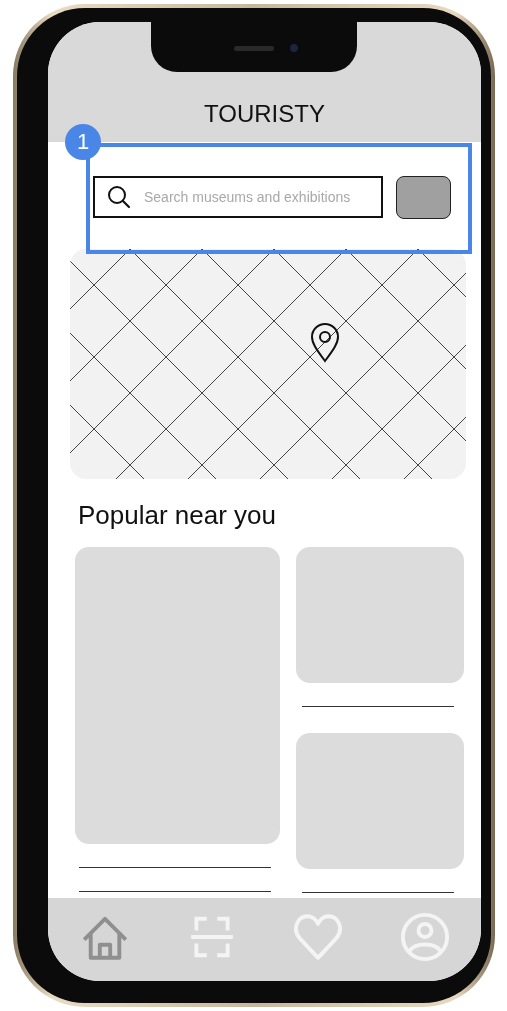 The image size is (507, 1011). I want to click on app-title: TOURISTY, so click(264, 114).